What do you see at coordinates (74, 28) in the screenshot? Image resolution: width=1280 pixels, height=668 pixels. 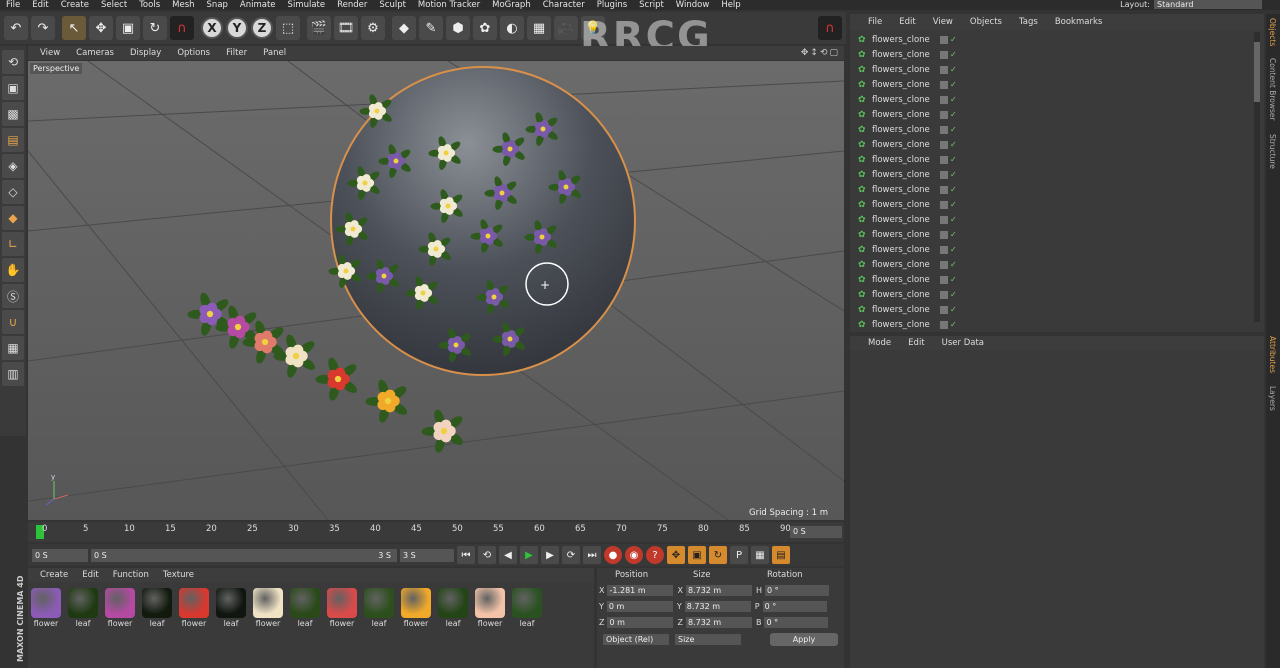 I see `live-selection-icon: ↖` at bounding box center [74, 28].